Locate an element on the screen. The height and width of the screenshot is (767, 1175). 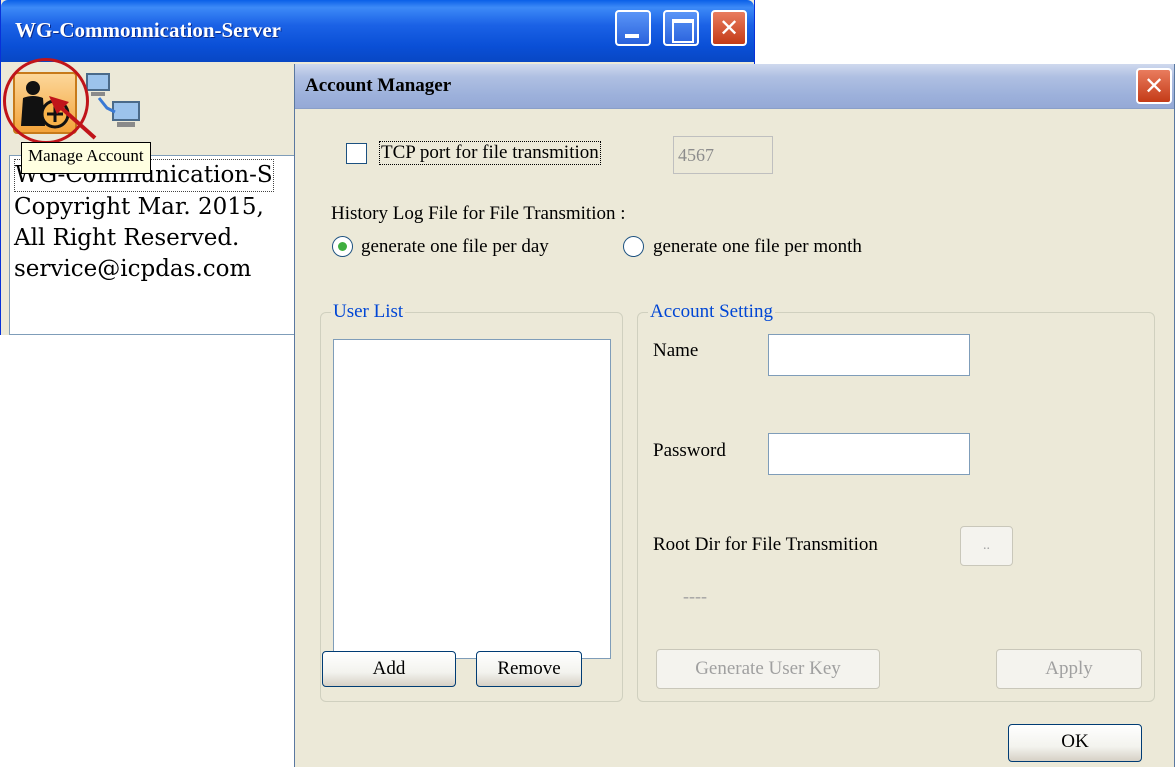
tcp-port-checkbox is located at coordinates (356, 153).